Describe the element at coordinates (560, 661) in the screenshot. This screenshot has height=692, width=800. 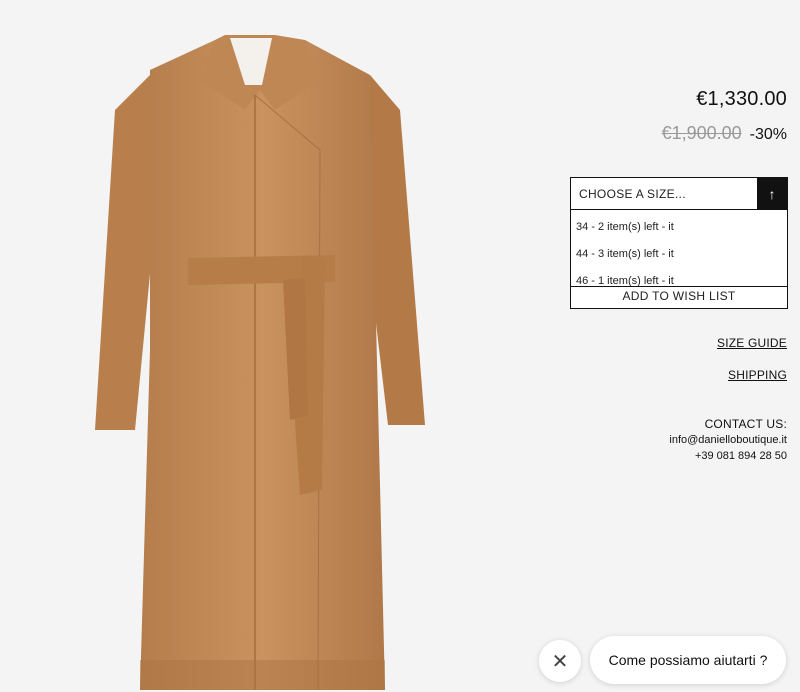
I see `close-icon: ✕` at that location.